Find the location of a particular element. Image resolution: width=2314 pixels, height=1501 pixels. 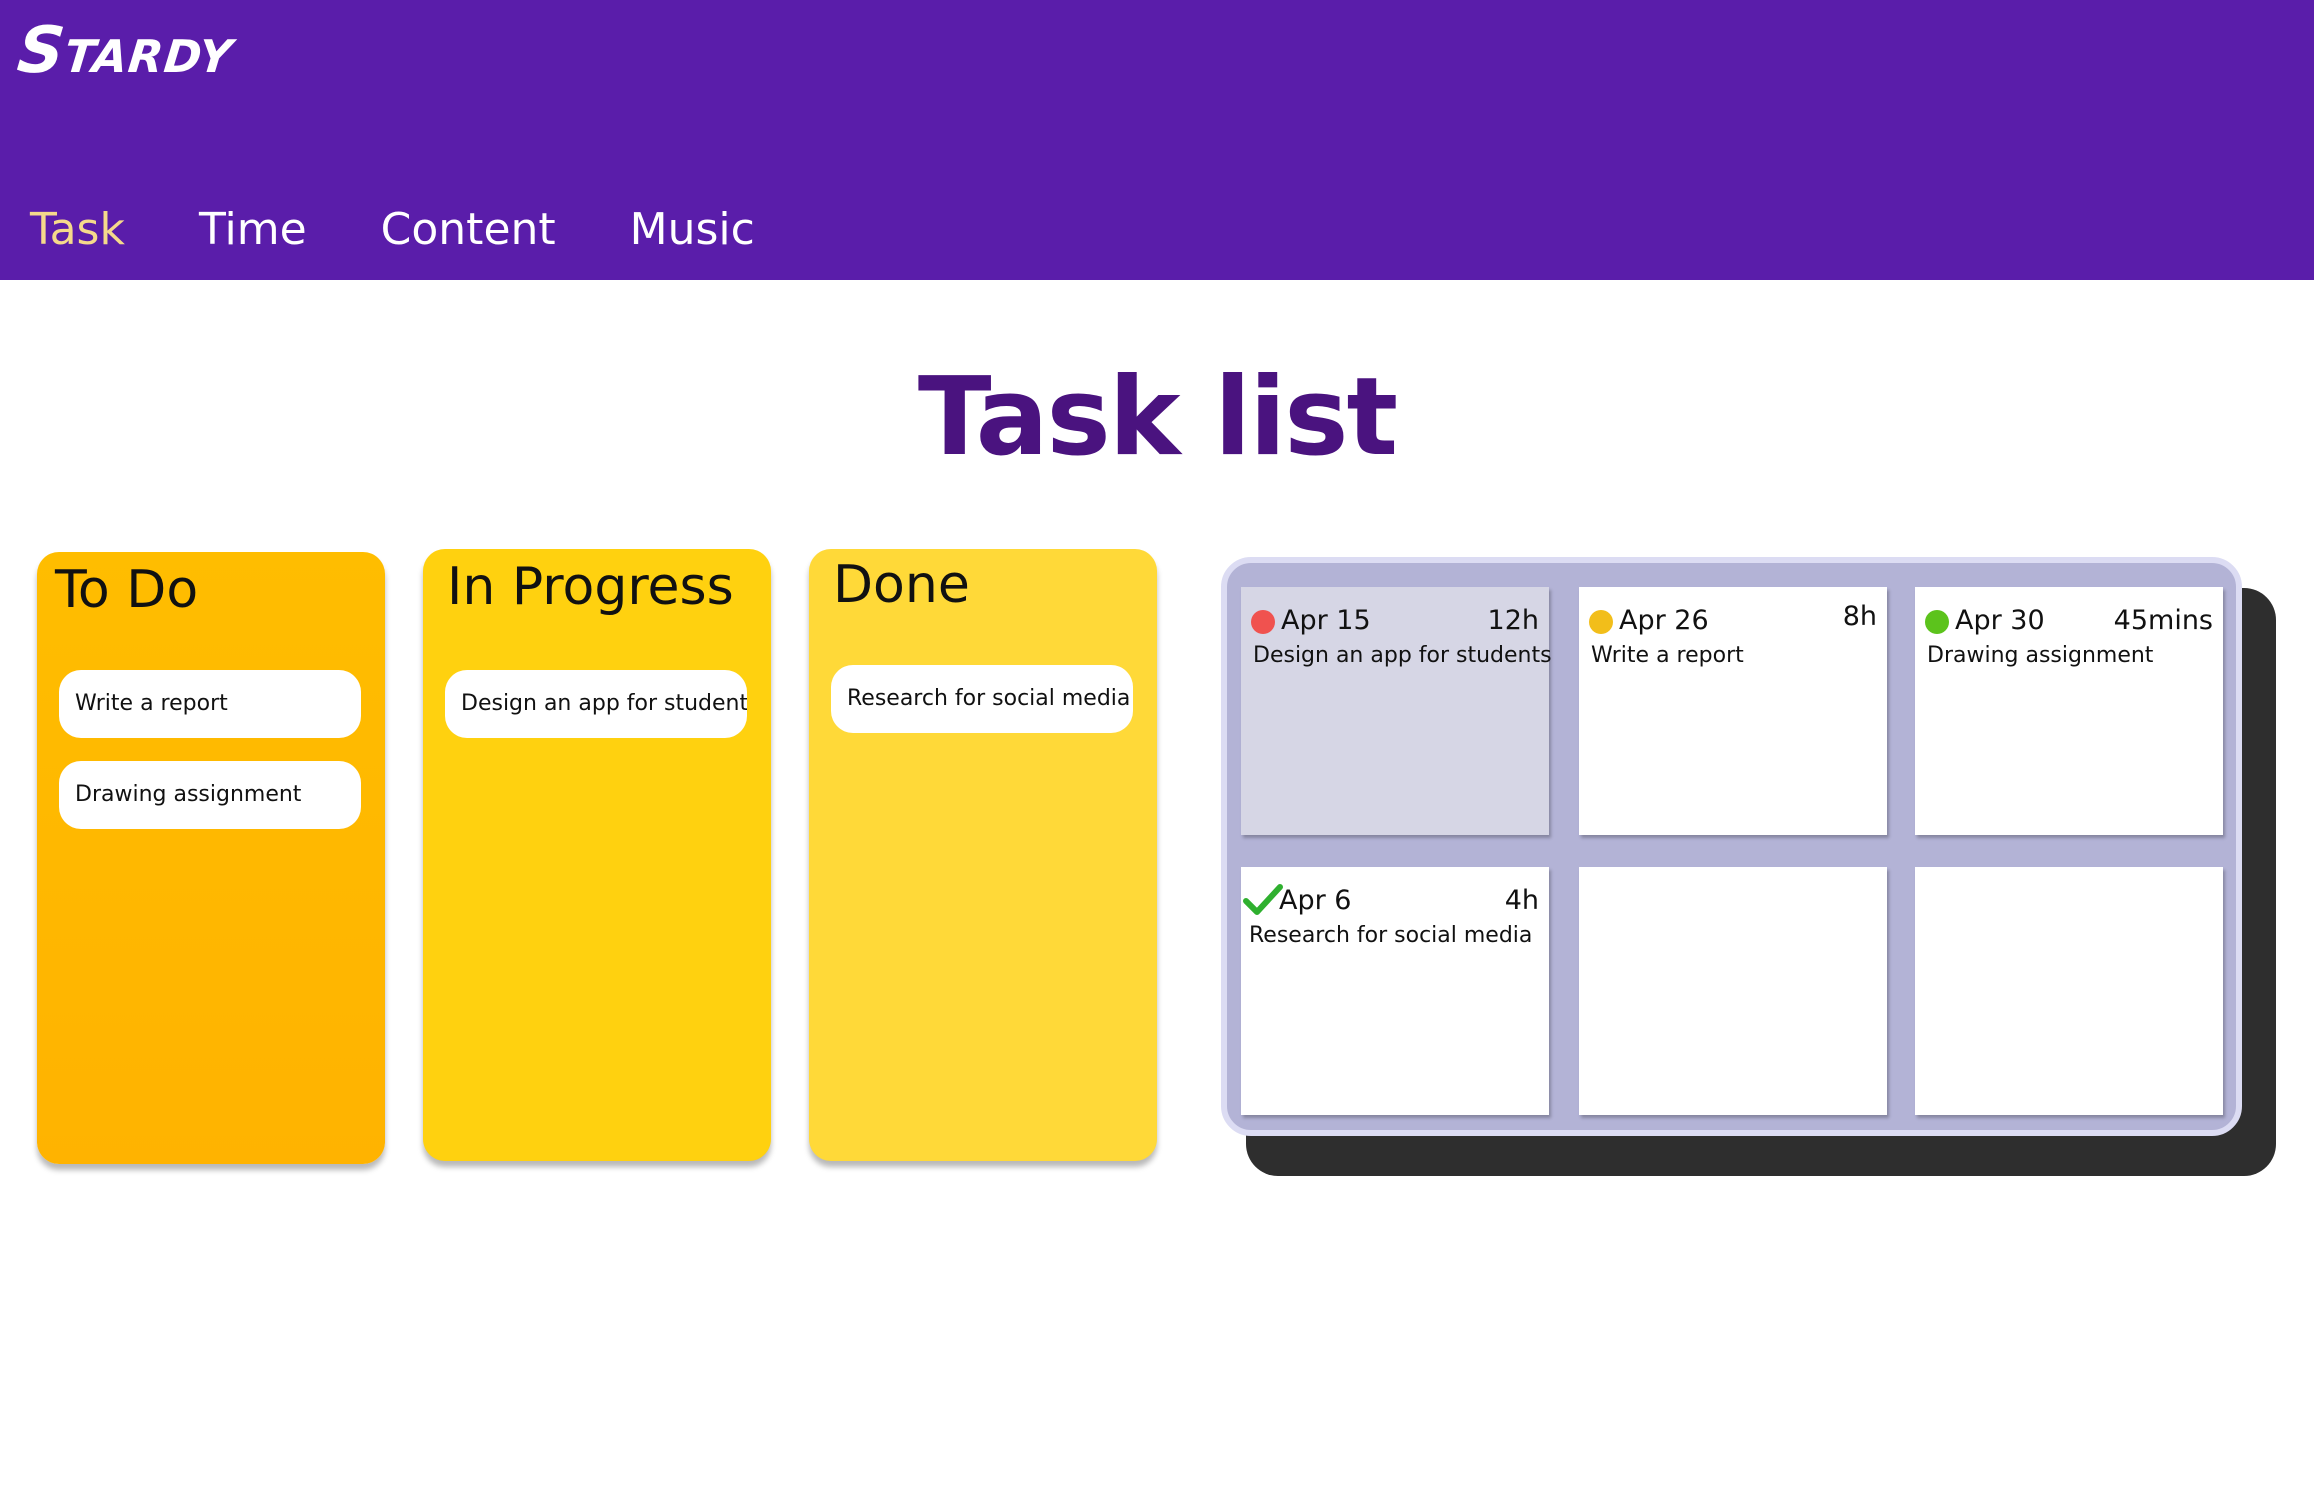

schedule-card: Apr 15 12h Design an app for students is located at coordinates (1396, 711).